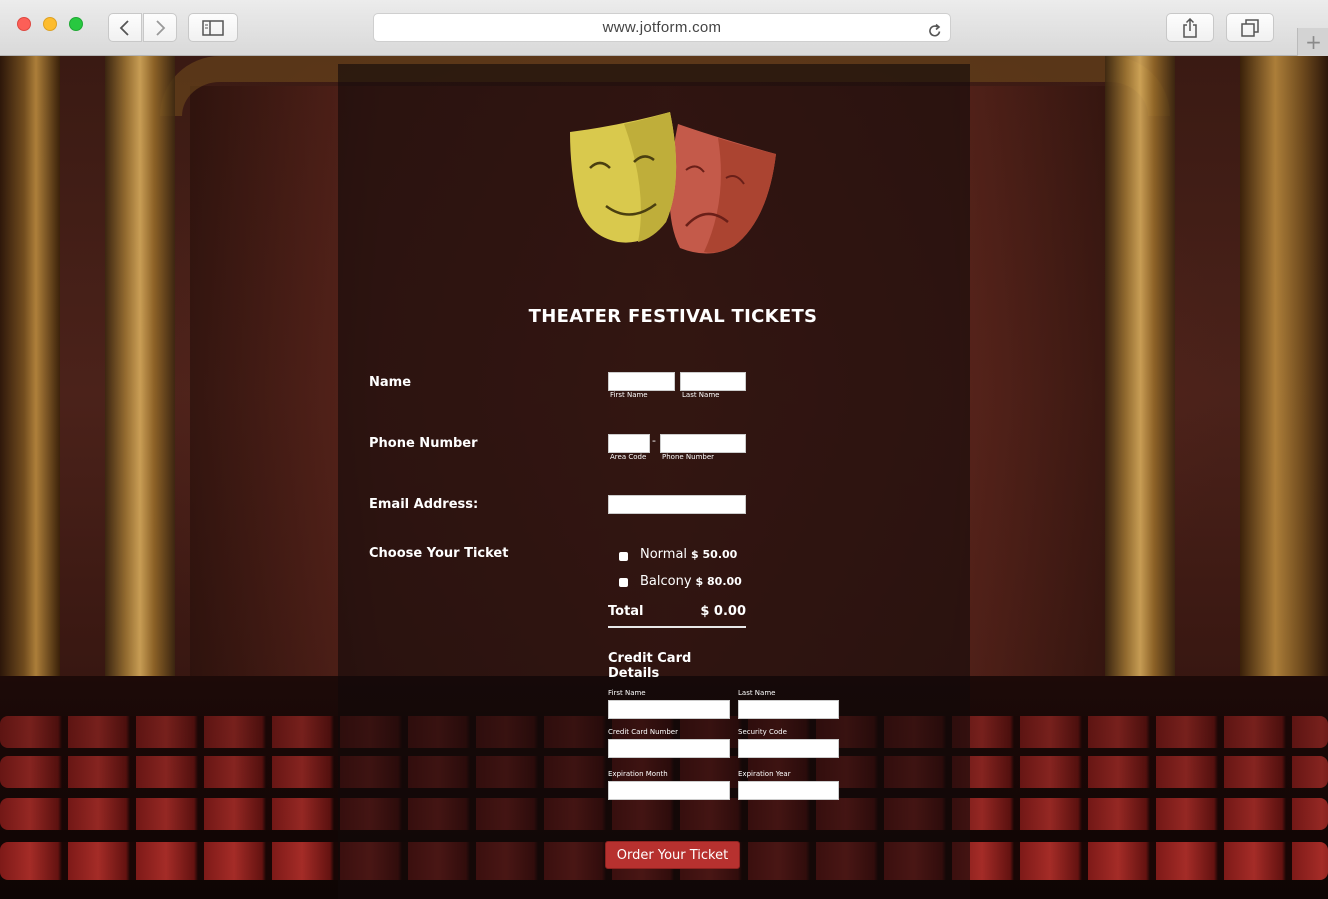  What do you see at coordinates (669, 709) in the screenshot?
I see `cc-first-name-input` at bounding box center [669, 709].